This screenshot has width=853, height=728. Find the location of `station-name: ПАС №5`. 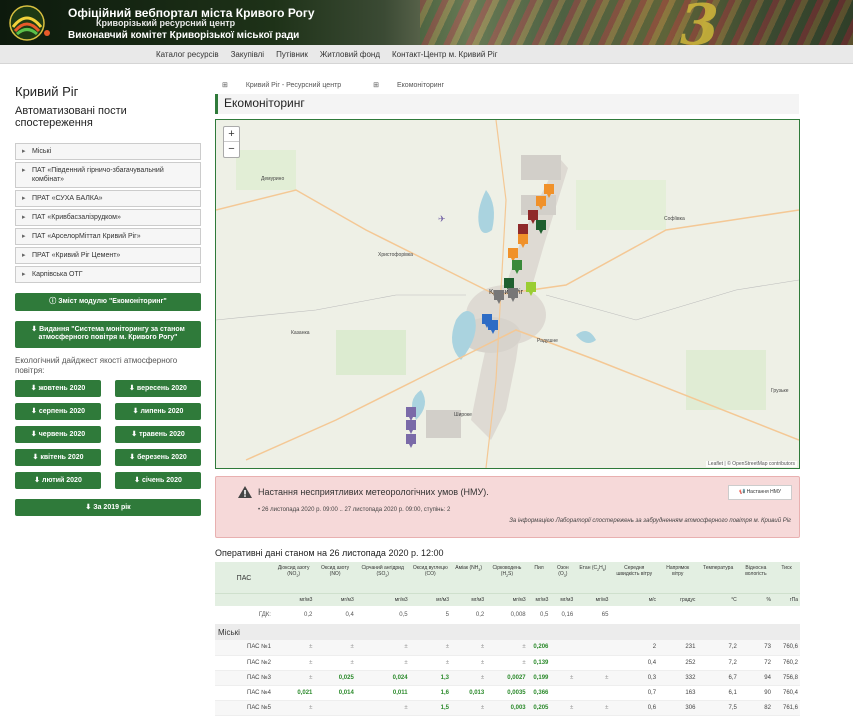

station-name: ПАС №5 is located at coordinates (244, 708).